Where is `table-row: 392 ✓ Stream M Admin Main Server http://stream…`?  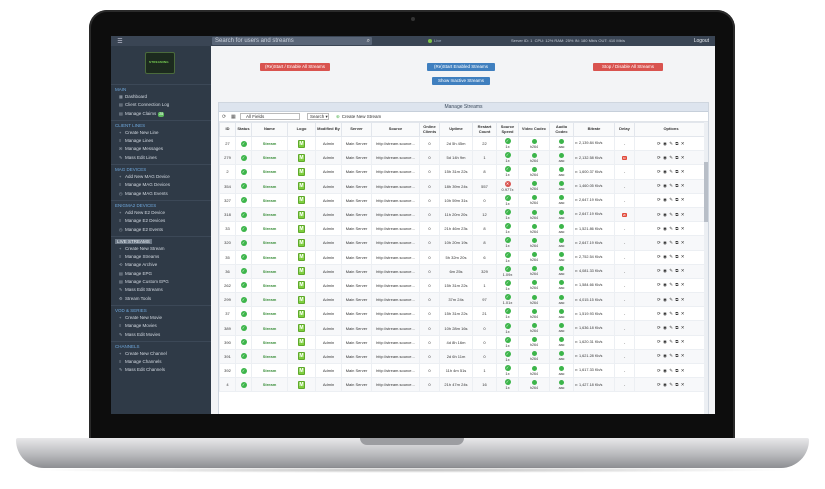
table-row: 392 ✓ Stream M Admin Main Server http://stream… is located at coordinates (463, 370).